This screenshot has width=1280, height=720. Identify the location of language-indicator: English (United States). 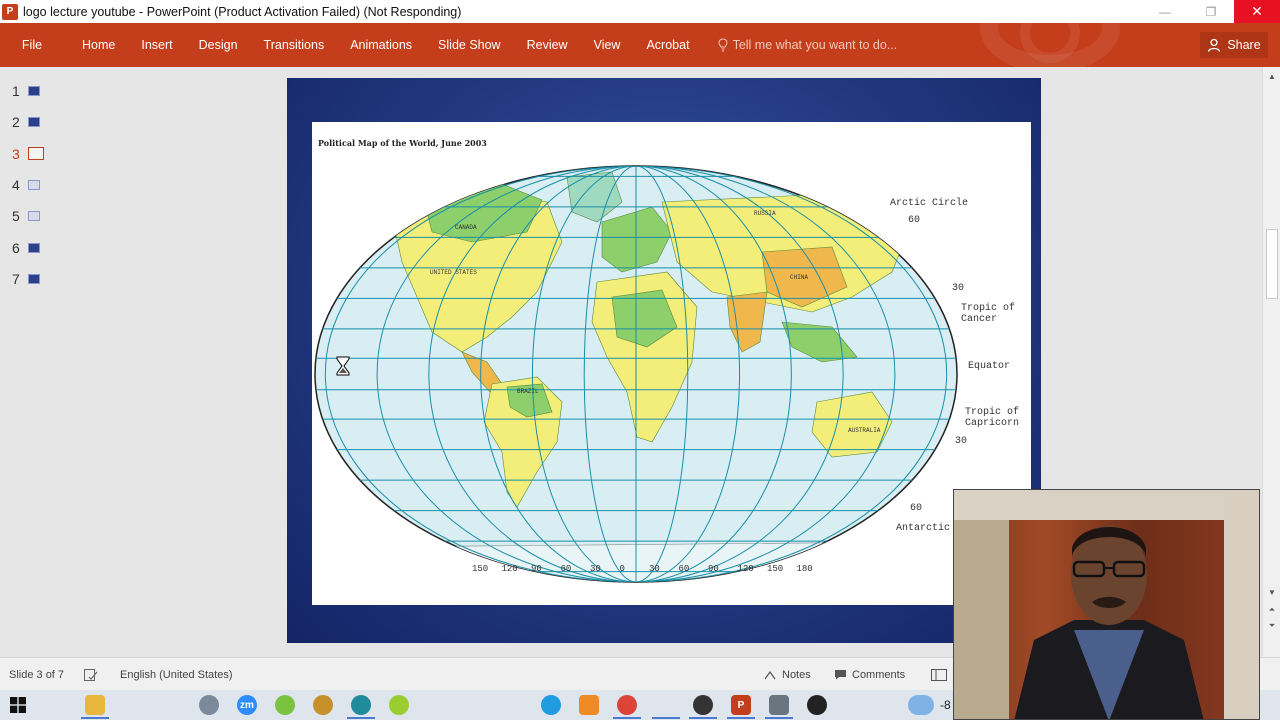
(176, 674).